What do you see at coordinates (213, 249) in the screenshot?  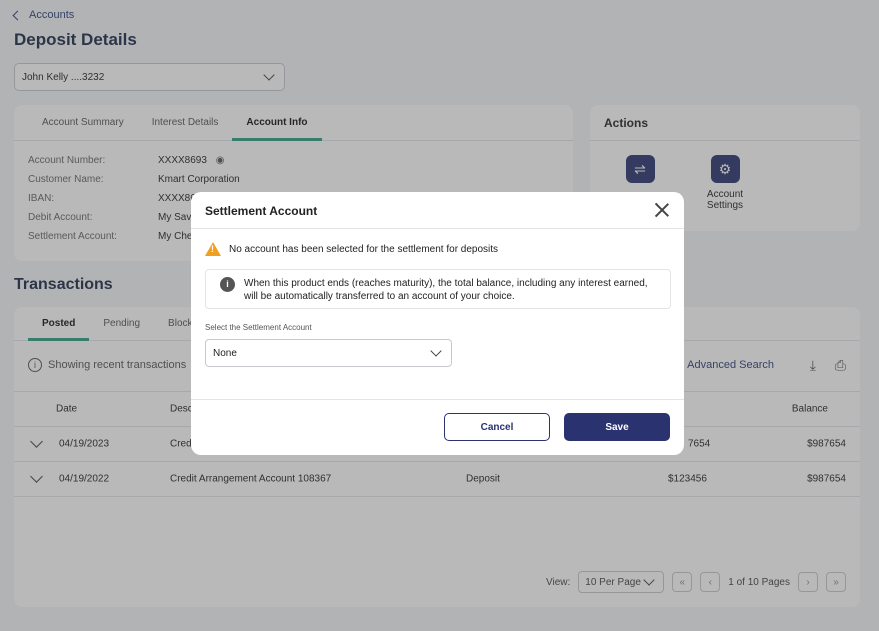 I see `warning-icon: !` at bounding box center [213, 249].